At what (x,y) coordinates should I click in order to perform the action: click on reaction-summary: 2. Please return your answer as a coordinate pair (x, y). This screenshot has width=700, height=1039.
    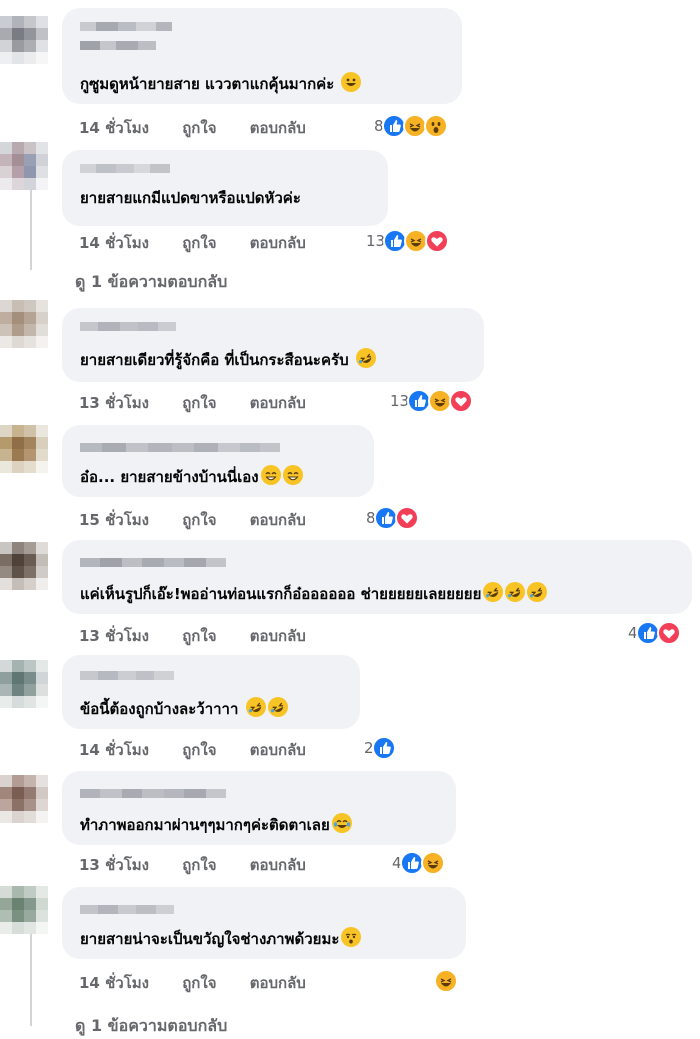
    Looking at the image, I should click on (380, 748).